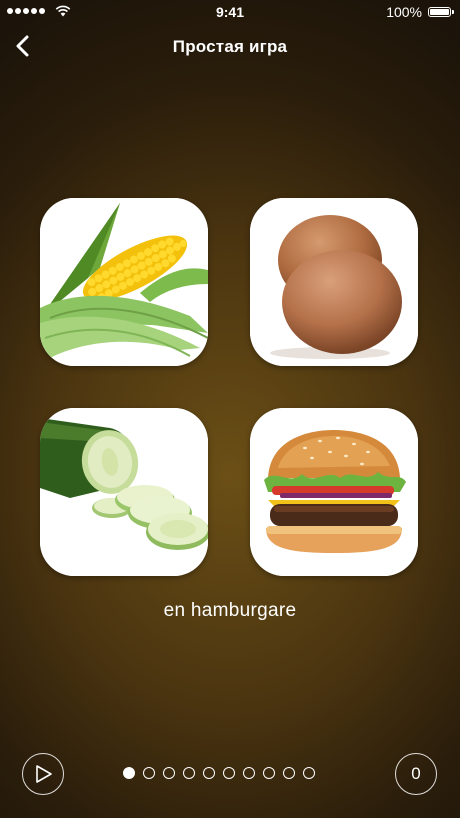 This screenshot has height=818, width=460. Describe the element at coordinates (416, 774) in the screenshot. I see `score-counter: 0` at that location.